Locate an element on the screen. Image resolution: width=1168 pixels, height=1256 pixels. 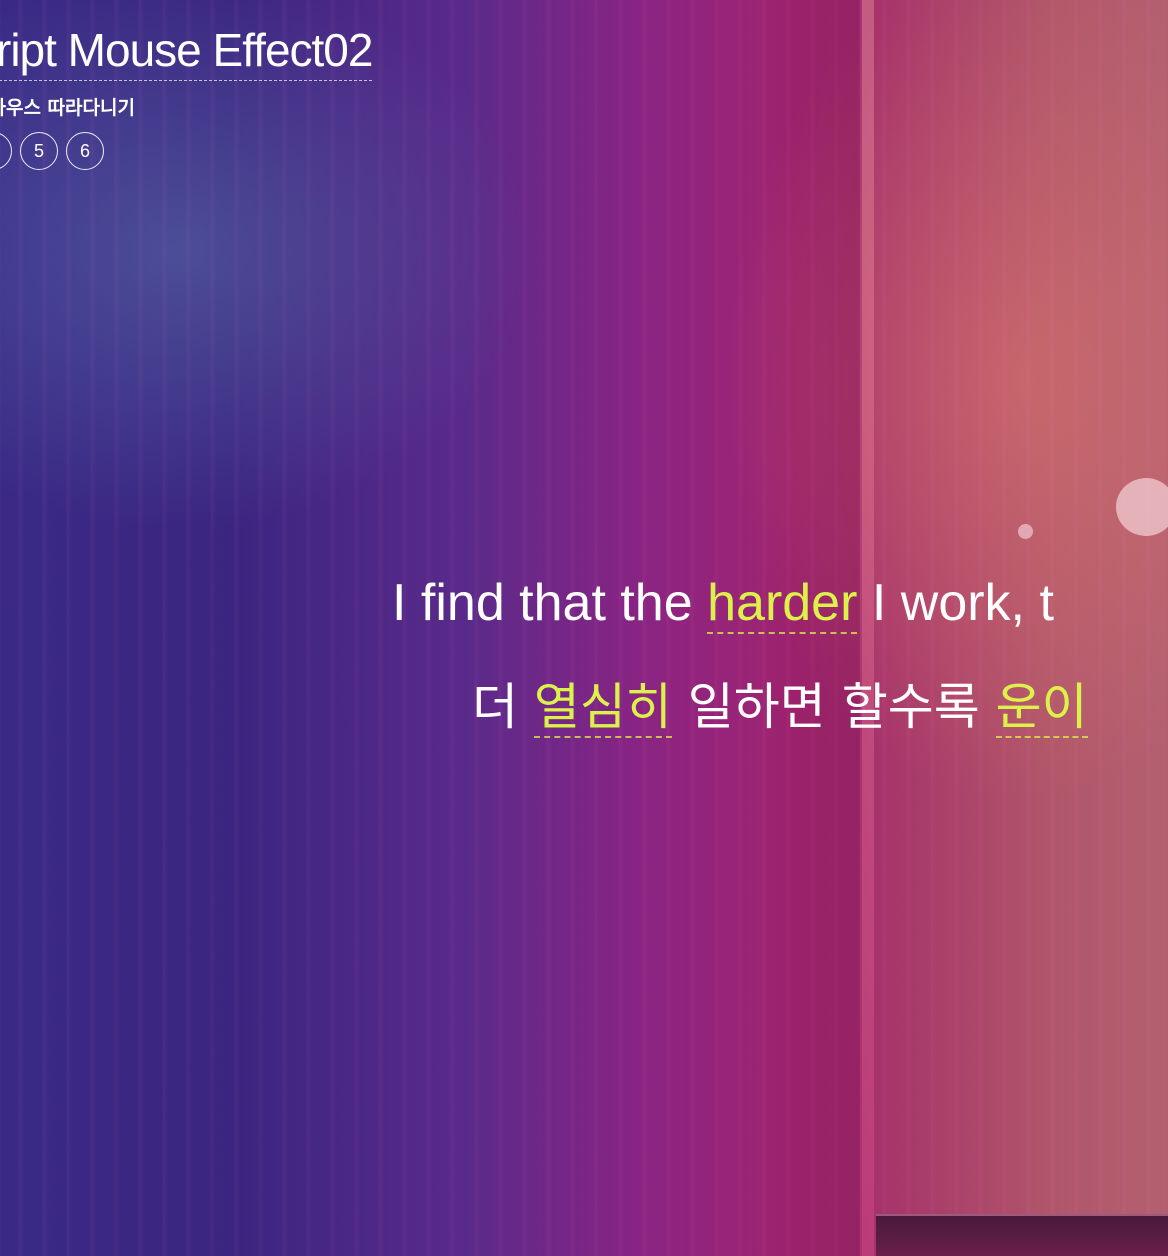
mouse-cursor-circle-large is located at coordinates (1142, 507).